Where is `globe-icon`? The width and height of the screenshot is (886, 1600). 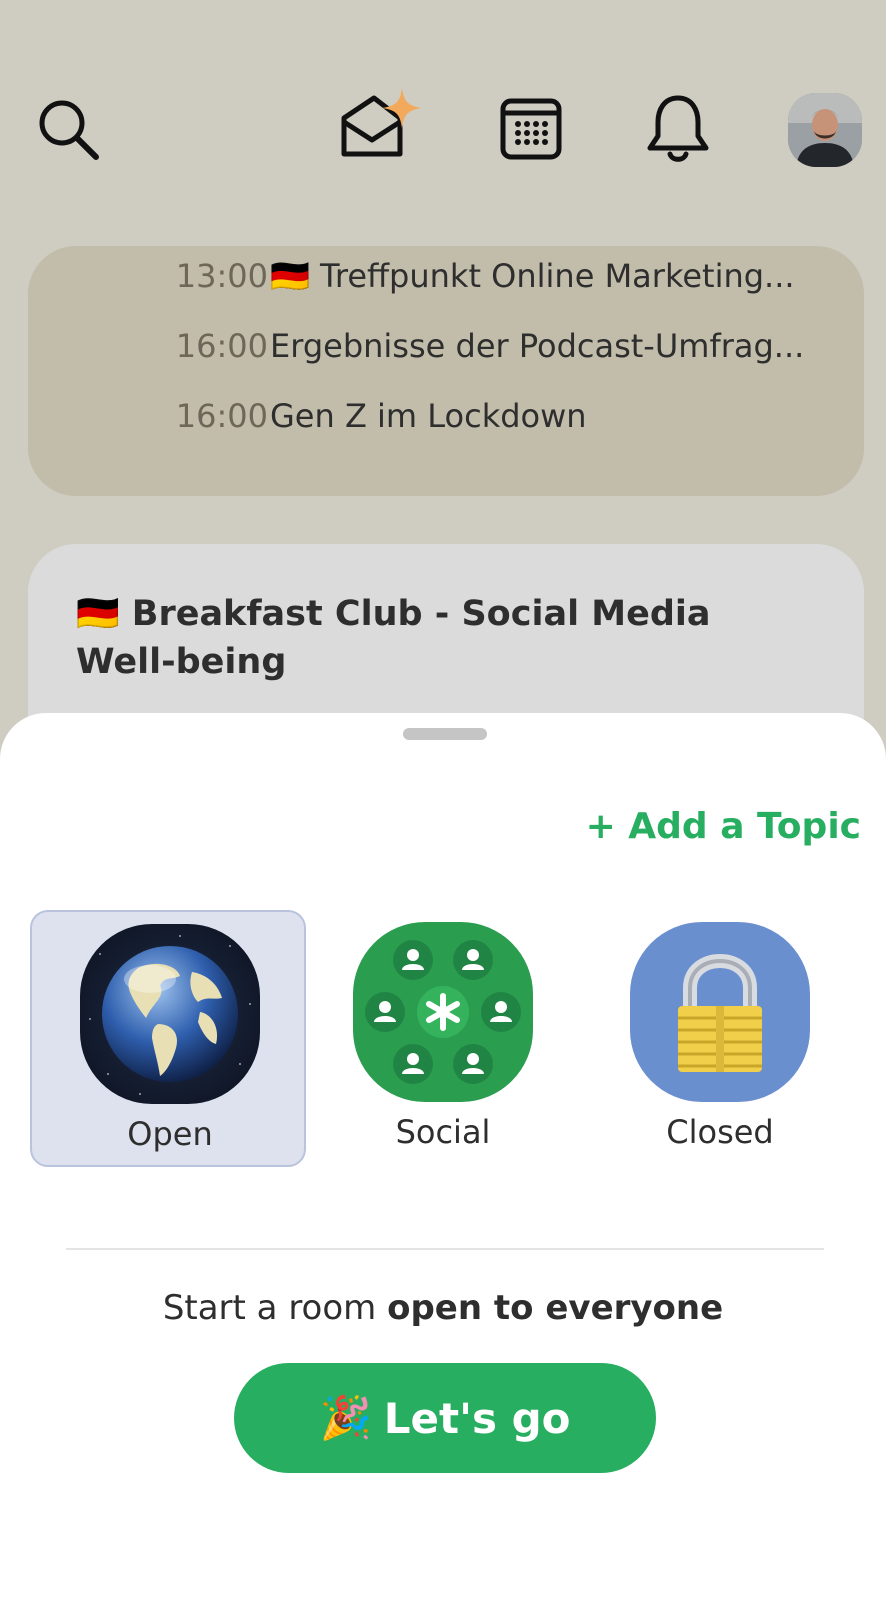
globe-icon is located at coordinates (170, 1014).